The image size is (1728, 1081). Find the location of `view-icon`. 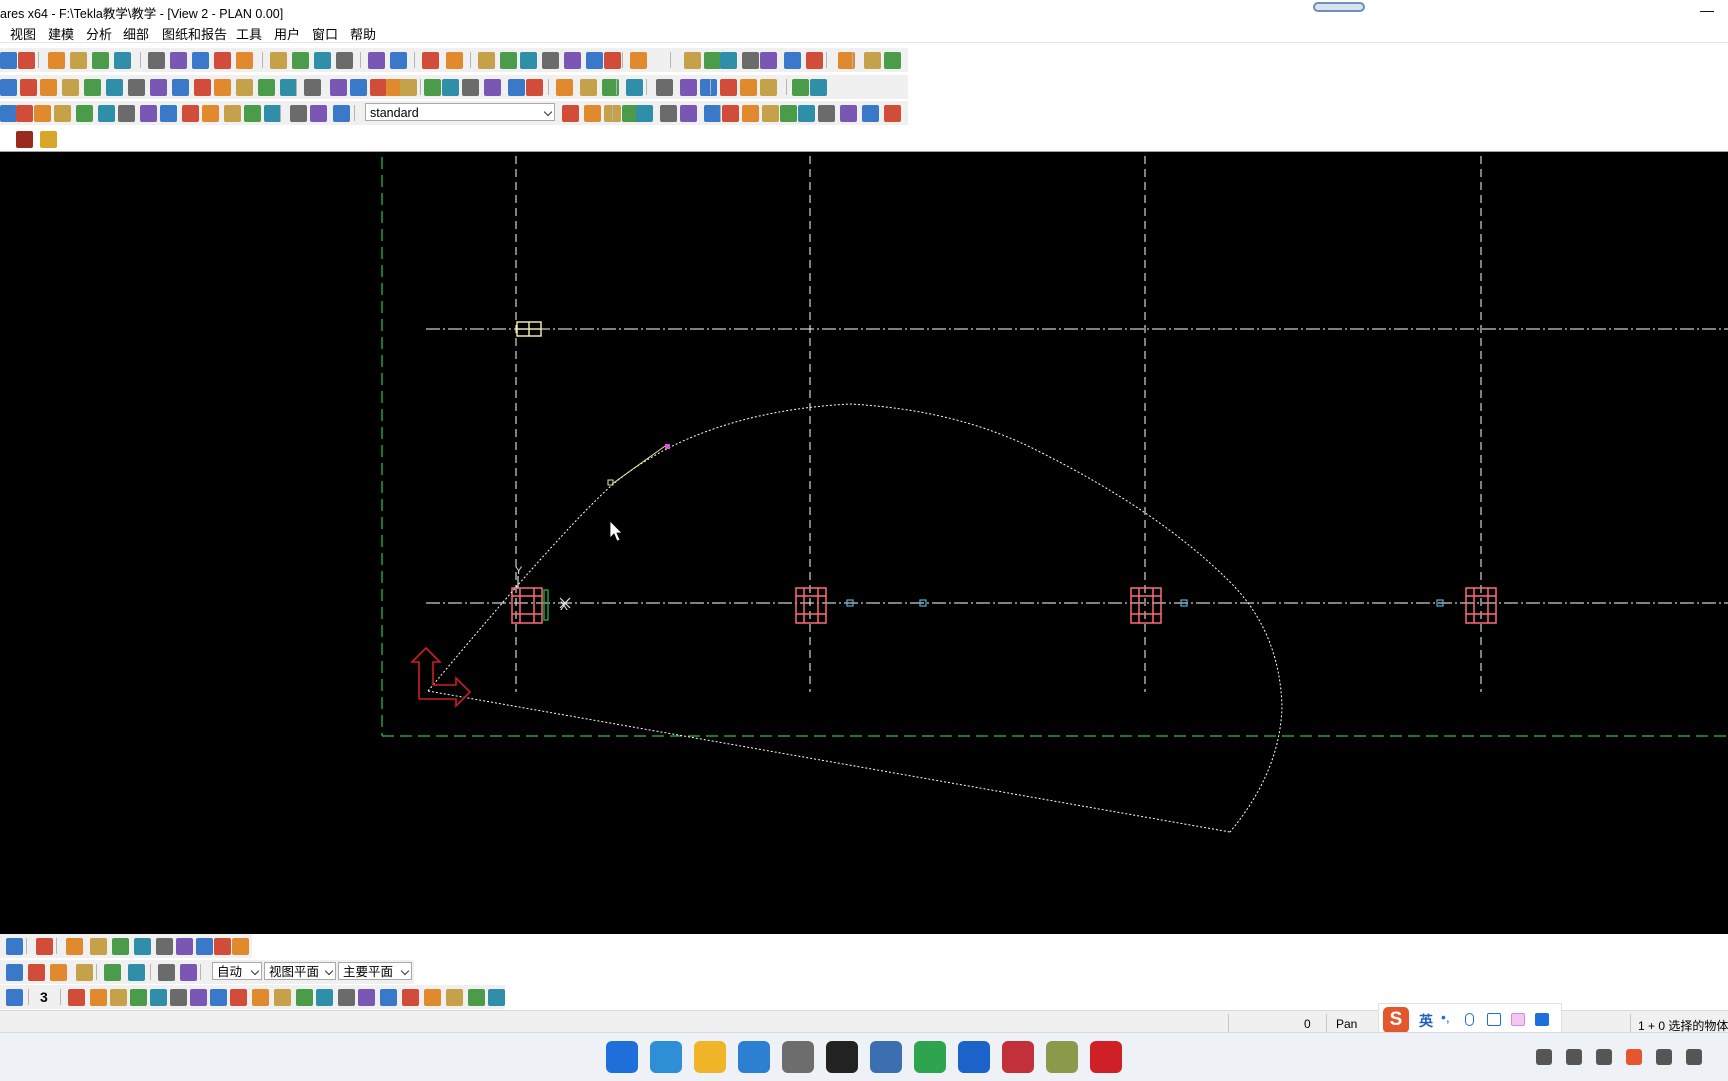

view-icon is located at coordinates (178, 997).